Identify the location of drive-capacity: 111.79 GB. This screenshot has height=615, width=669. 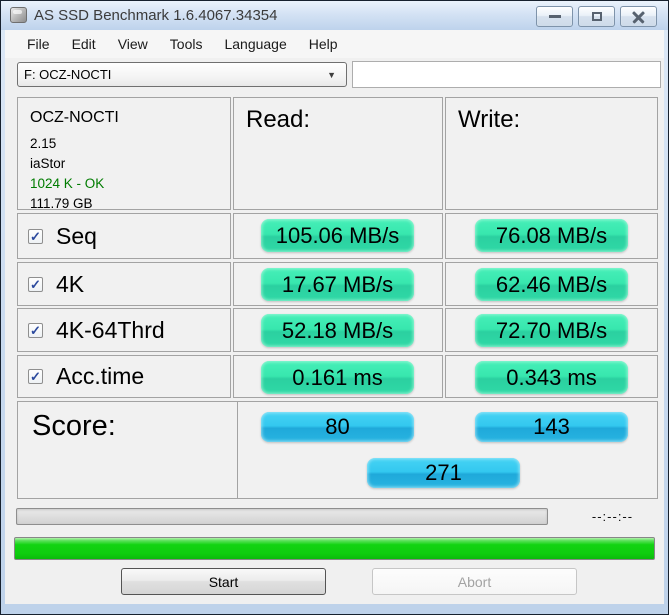
(61, 203).